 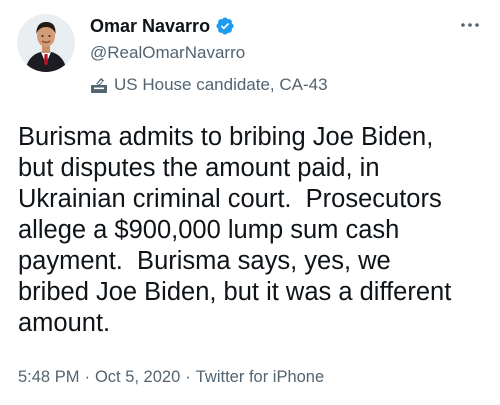 What do you see at coordinates (48, 377) in the screenshot?
I see `tweet-time: 5:48 PM` at bounding box center [48, 377].